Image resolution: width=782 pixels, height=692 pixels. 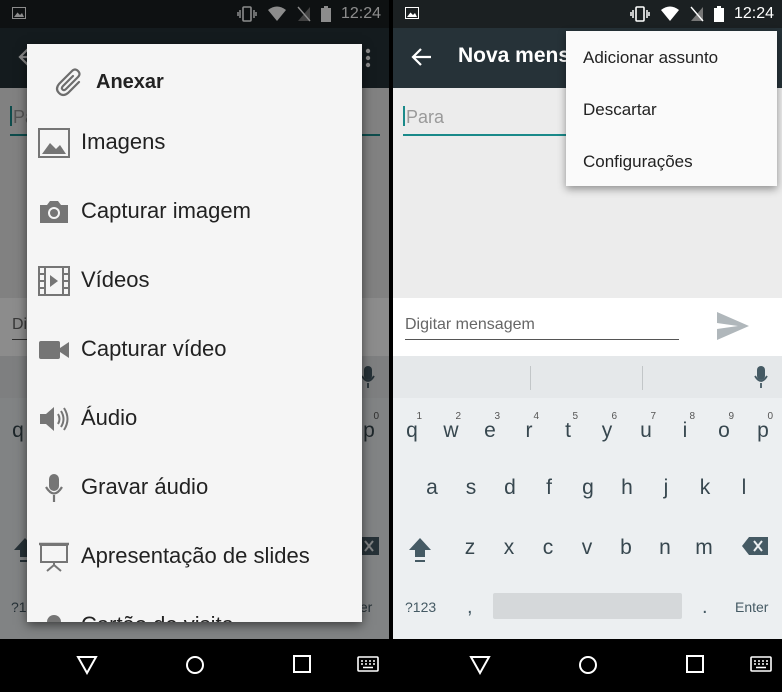 I want to click on paperclip-icon, so click(x=68, y=82).